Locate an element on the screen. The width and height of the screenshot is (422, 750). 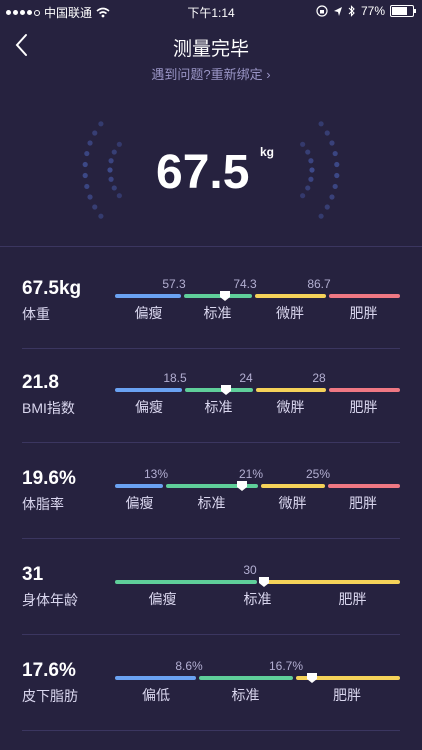
battery-percent: 77% is located at coordinates (372, 11).